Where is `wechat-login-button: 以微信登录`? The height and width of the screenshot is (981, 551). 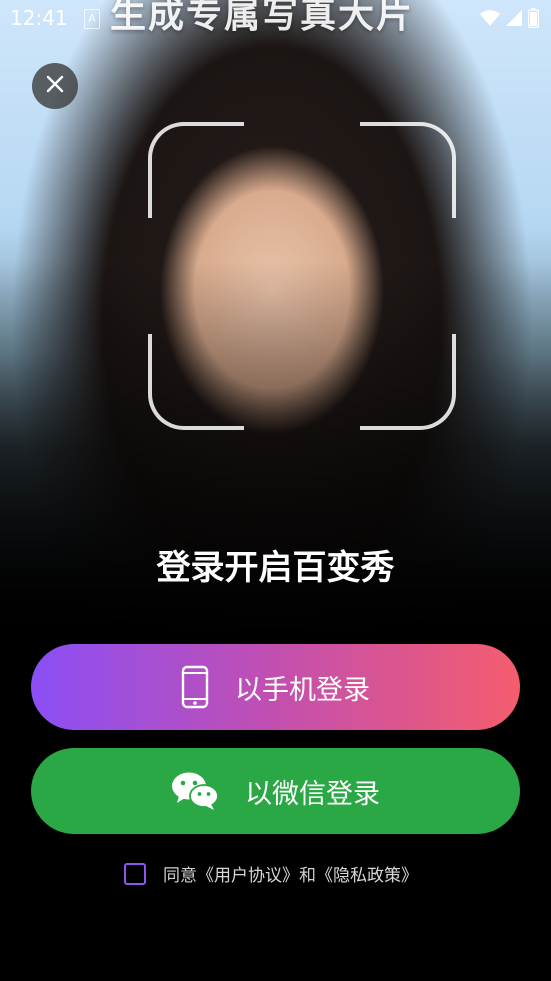
wechat-login-button: 以微信登录 is located at coordinates (275, 791).